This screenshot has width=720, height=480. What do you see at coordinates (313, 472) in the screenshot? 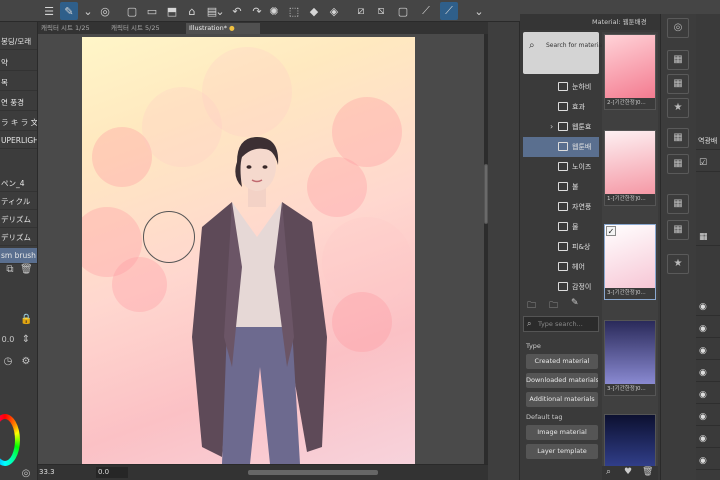
I see `horizontal-scrollbar` at bounding box center [313, 472].